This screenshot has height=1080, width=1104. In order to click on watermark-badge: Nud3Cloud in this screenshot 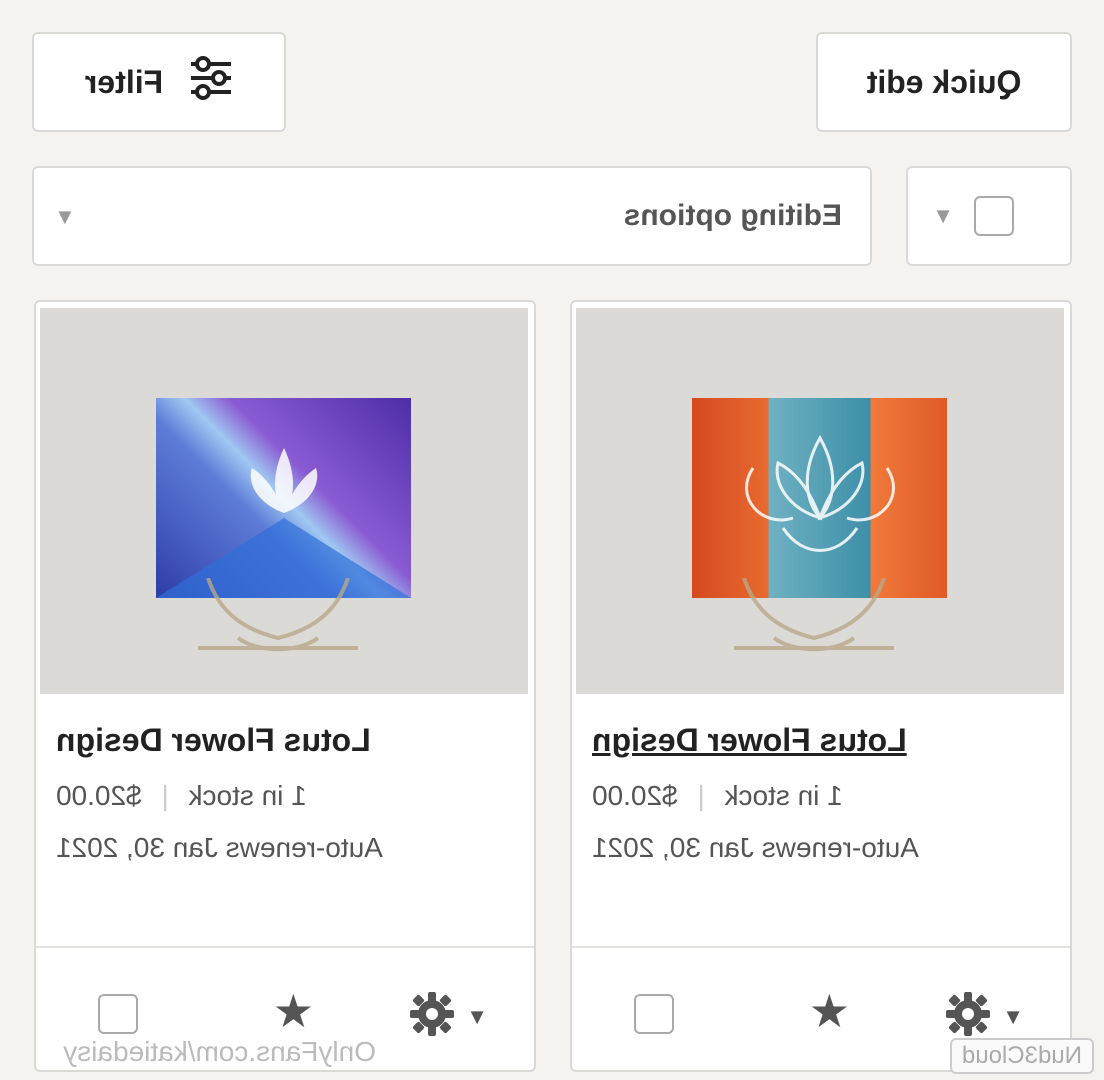, I will do `click(1021, 1056)`.